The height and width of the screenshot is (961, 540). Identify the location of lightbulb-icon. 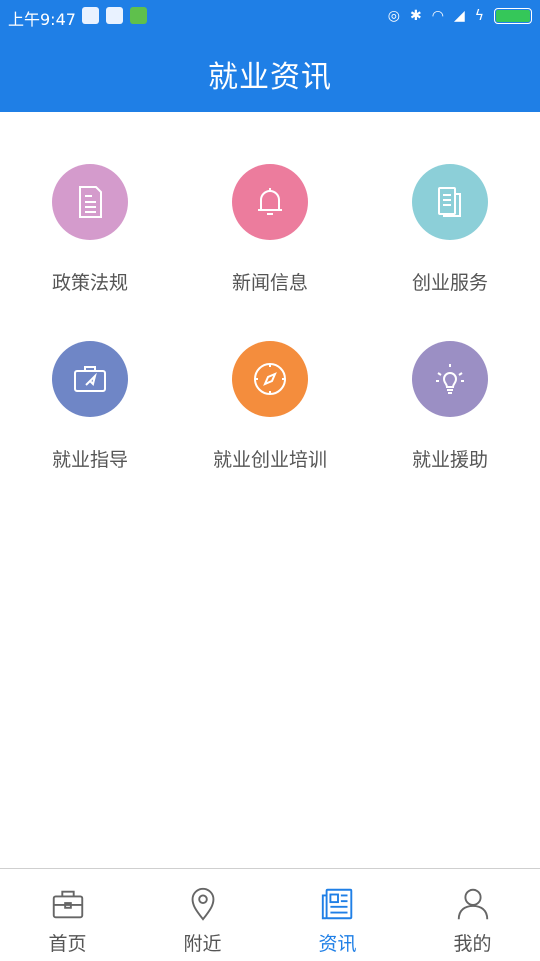
(450, 379).